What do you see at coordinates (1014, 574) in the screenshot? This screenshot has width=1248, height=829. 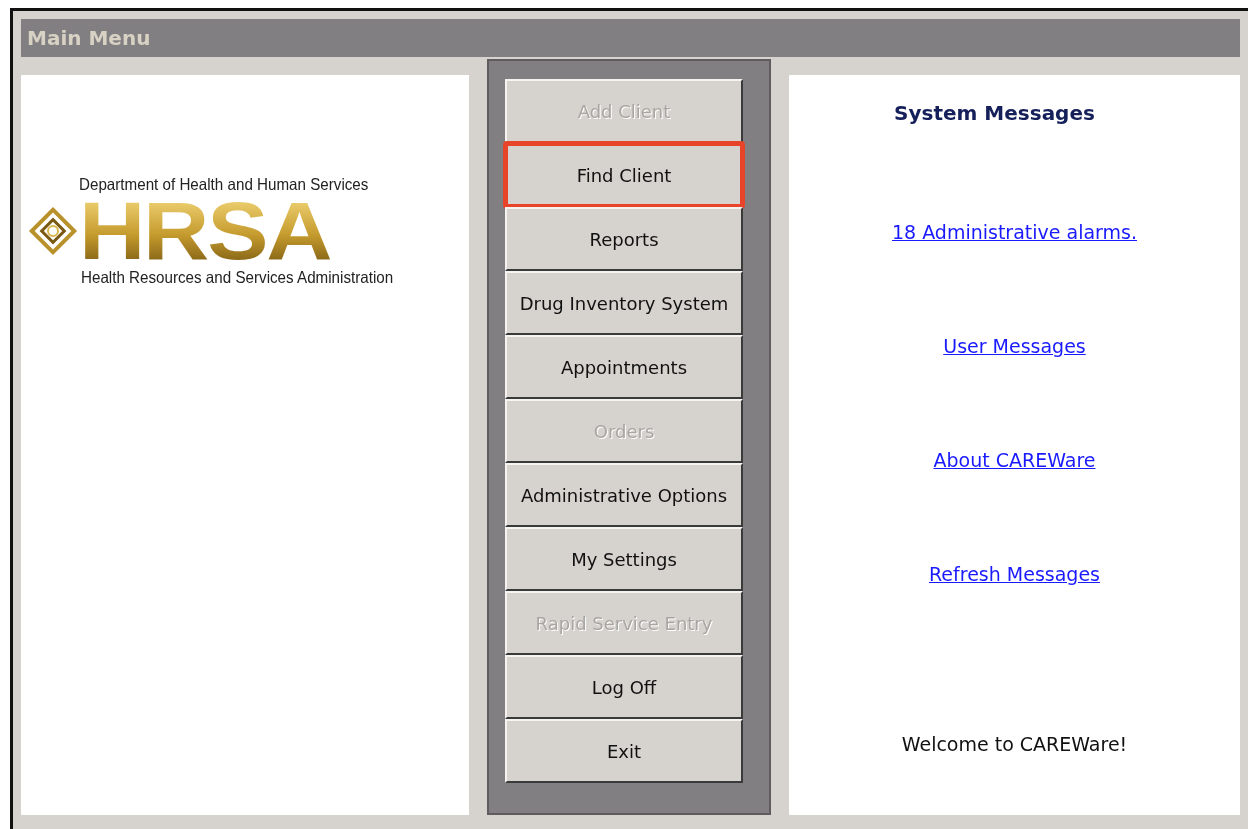 I see `message-link: Refresh Messages` at bounding box center [1014, 574].